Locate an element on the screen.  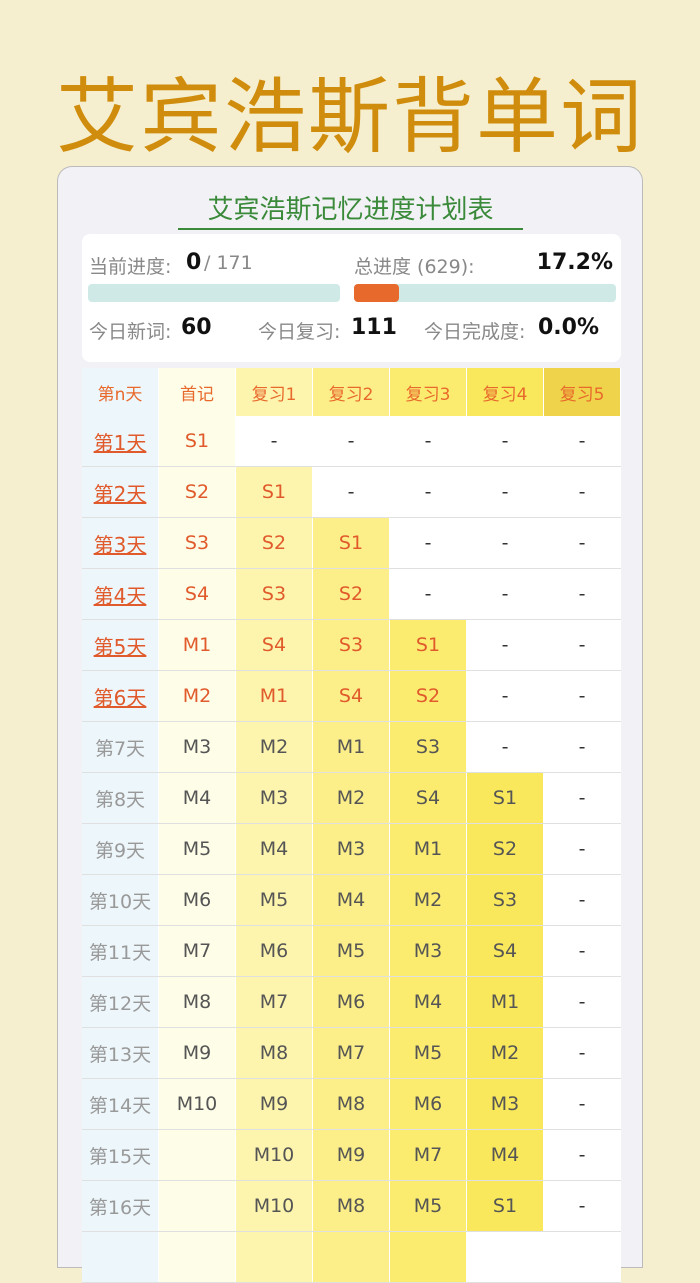
app-title: 艾宾浩斯背单词 is located at coordinates (349, 117).